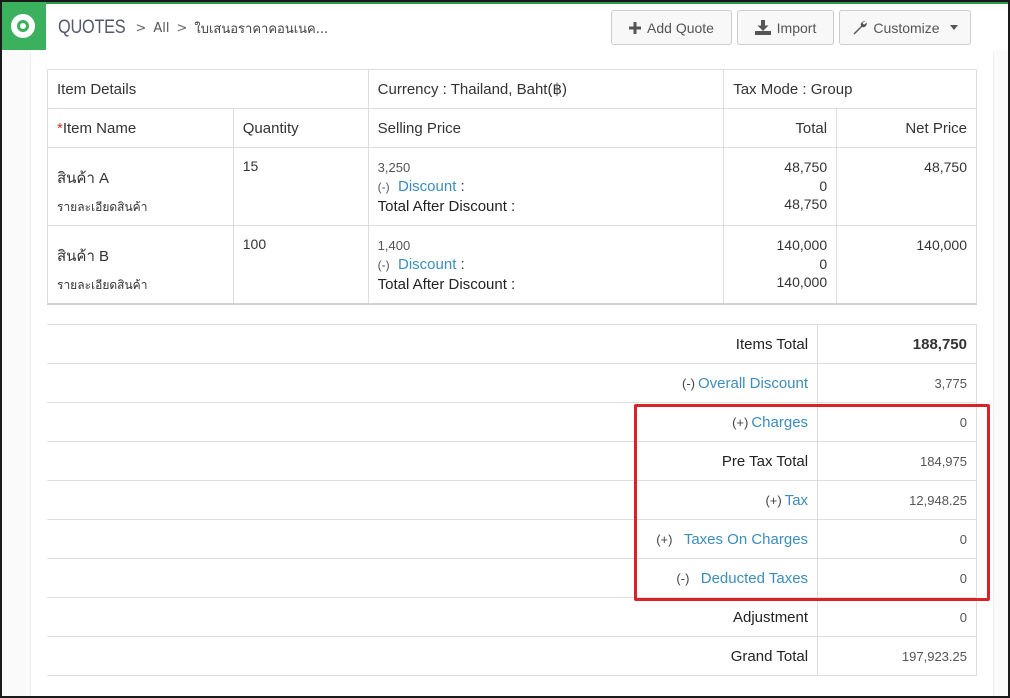 The width and height of the screenshot is (1010, 698). What do you see at coordinates (780, 265) in the screenshot?
I see `total-cell: 140,000 0 140,000` at bounding box center [780, 265].